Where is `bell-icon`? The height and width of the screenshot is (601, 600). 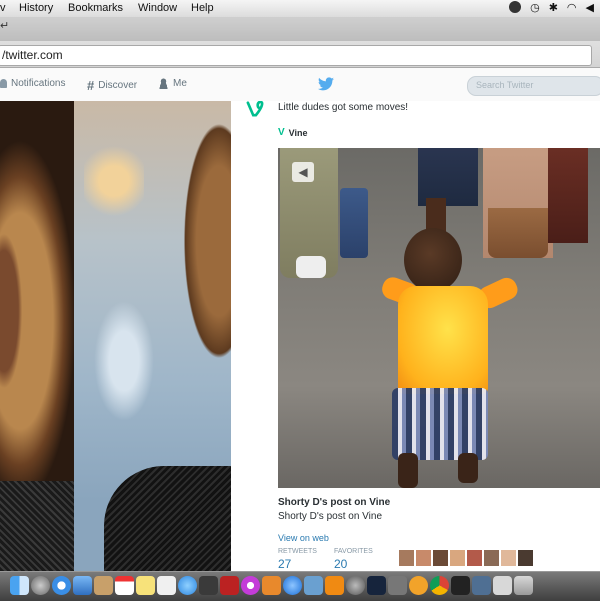
bell-icon is located at coordinates (3, 83).